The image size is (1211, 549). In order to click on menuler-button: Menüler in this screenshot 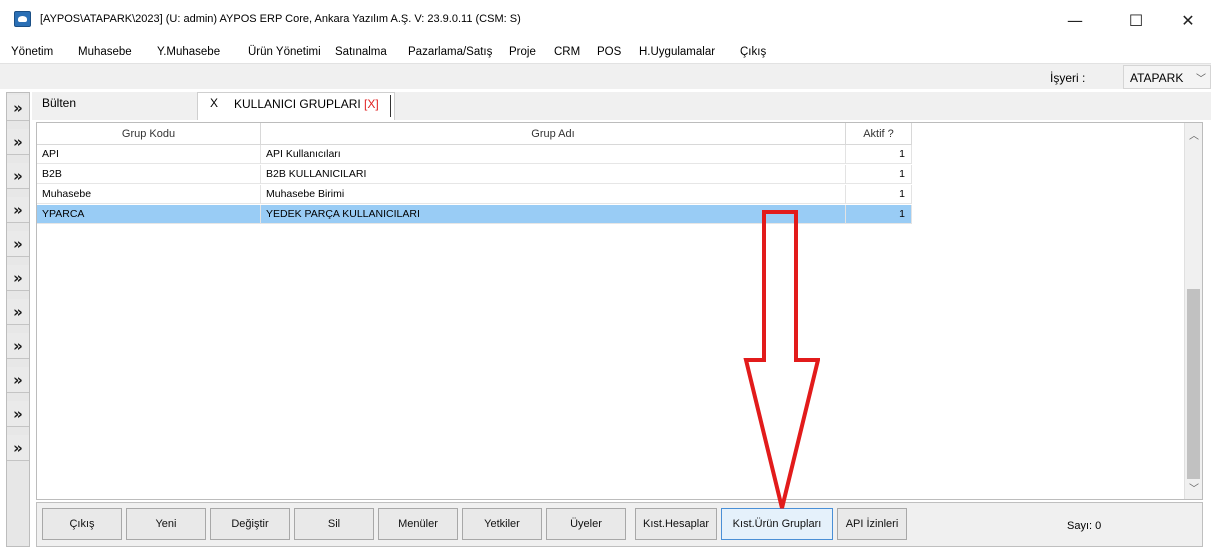, I will do `click(418, 524)`.